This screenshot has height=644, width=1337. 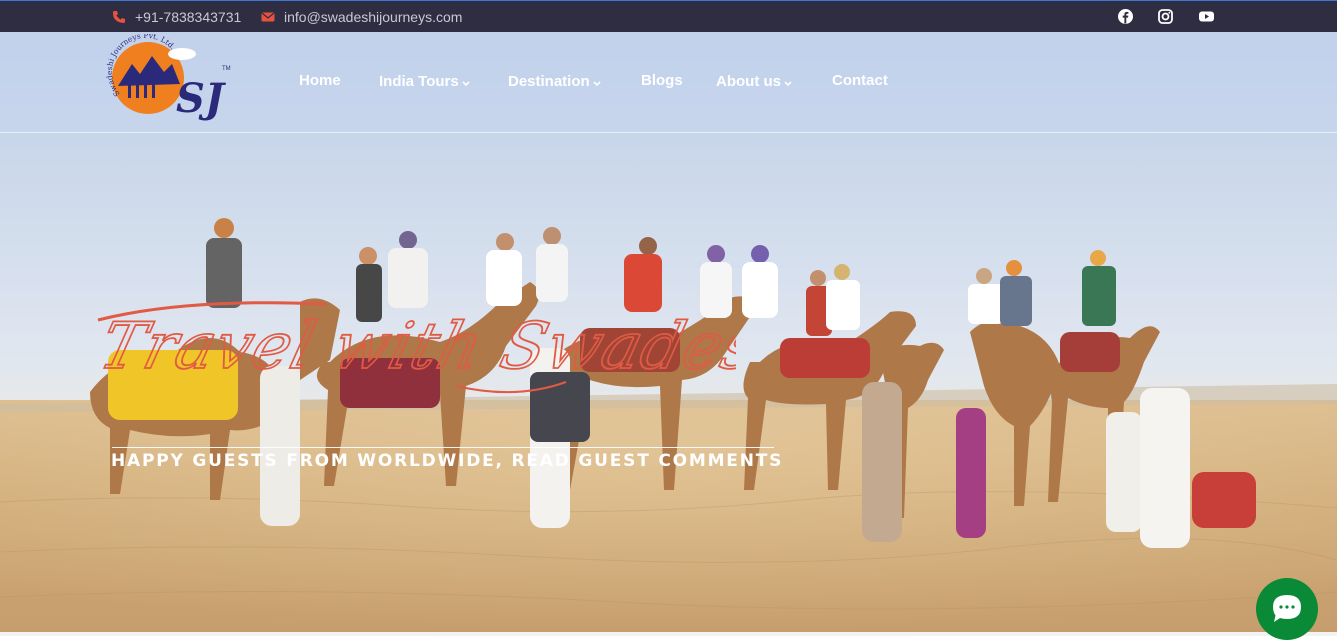 What do you see at coordinates (171, 82) in the screenshot?
I see `brand-logo: SJ TM Swadeshi Journeys Pvt. Ltd.` at bounding box center [171, 82].